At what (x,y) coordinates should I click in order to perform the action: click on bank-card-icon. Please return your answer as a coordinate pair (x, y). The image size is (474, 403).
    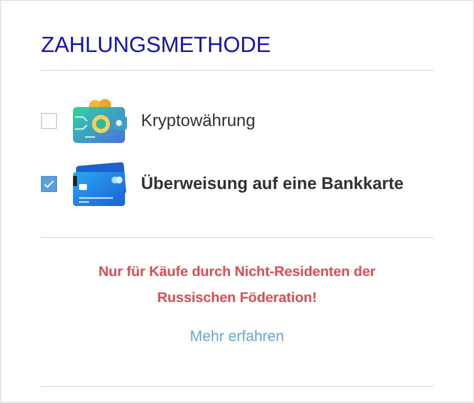
    Looking at the image, I should click on (99, 184).